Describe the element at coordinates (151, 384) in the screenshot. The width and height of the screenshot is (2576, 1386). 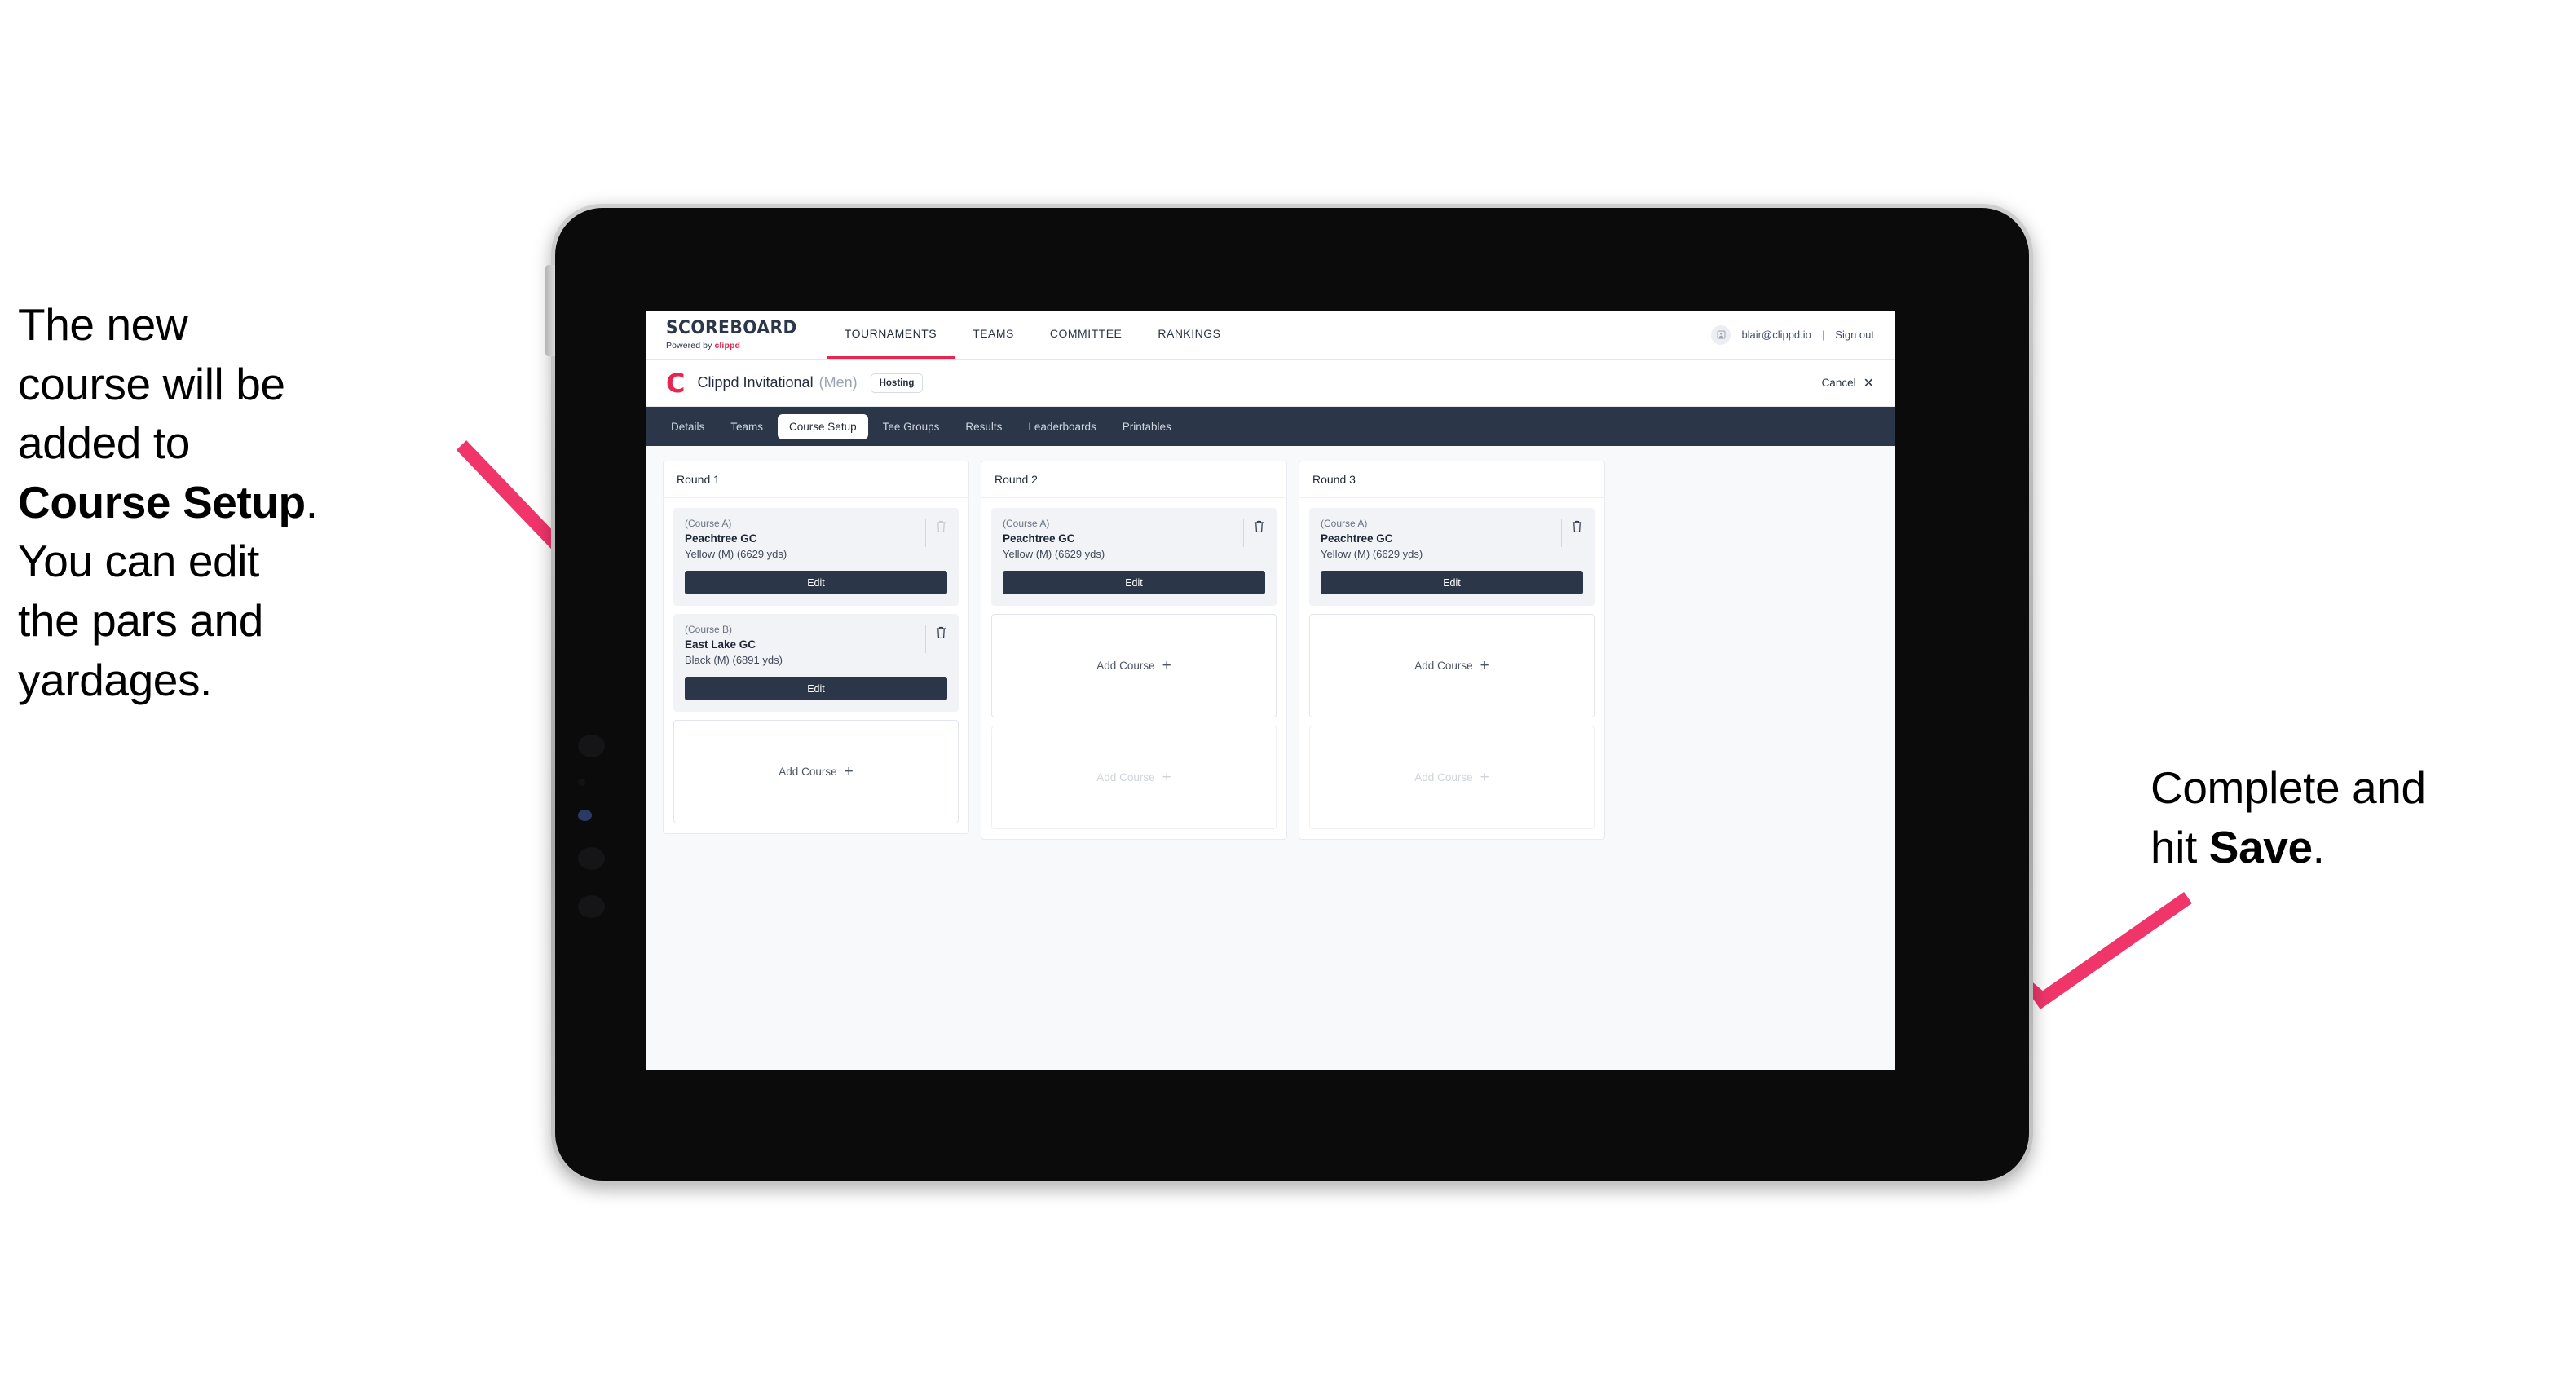
I see `annotation-left-line2: course will be` at that location.